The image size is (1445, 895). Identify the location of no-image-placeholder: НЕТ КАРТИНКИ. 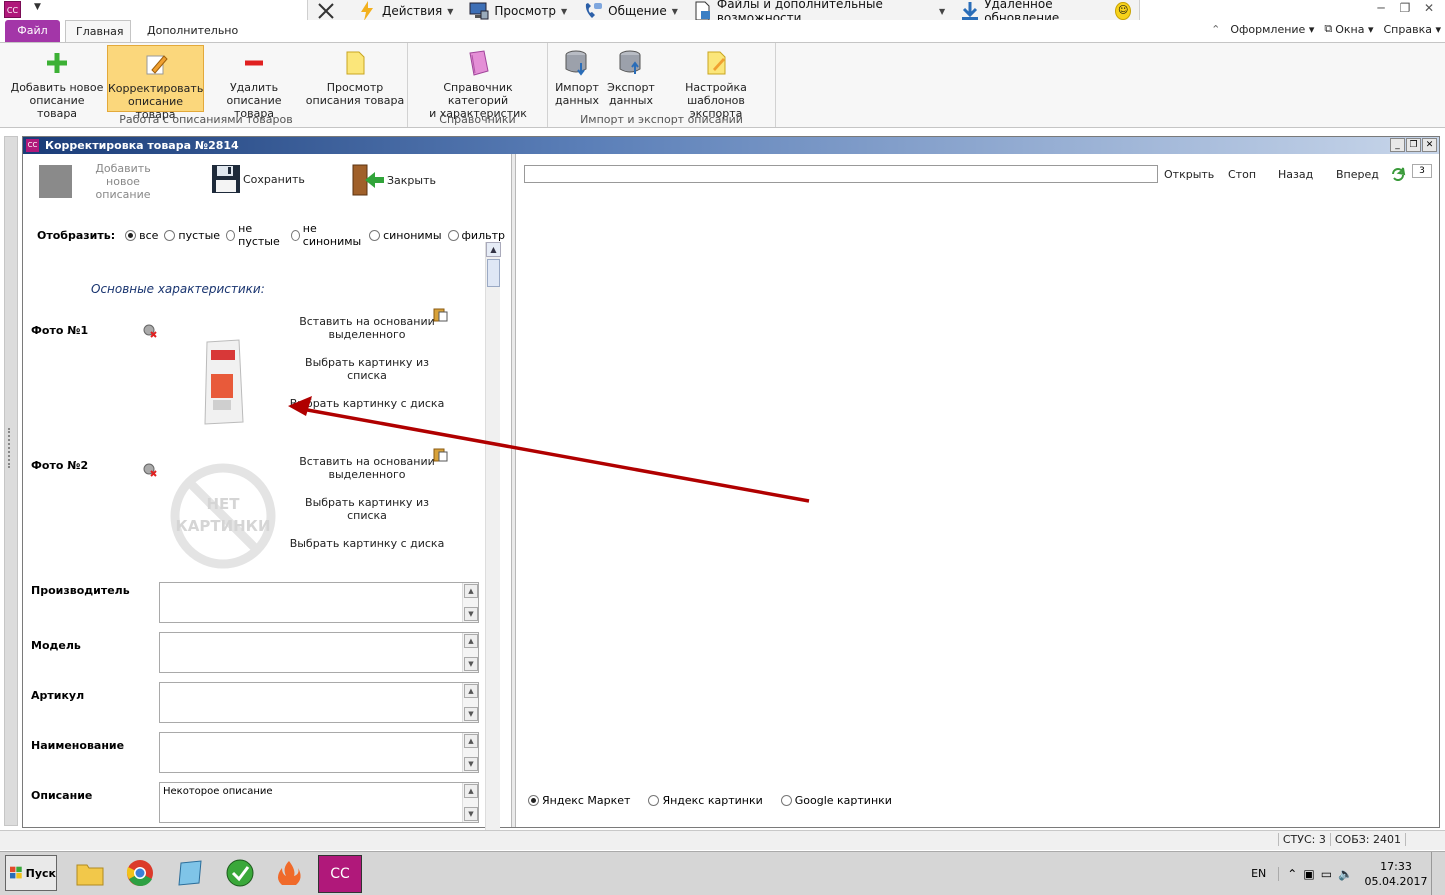
(223, 516).